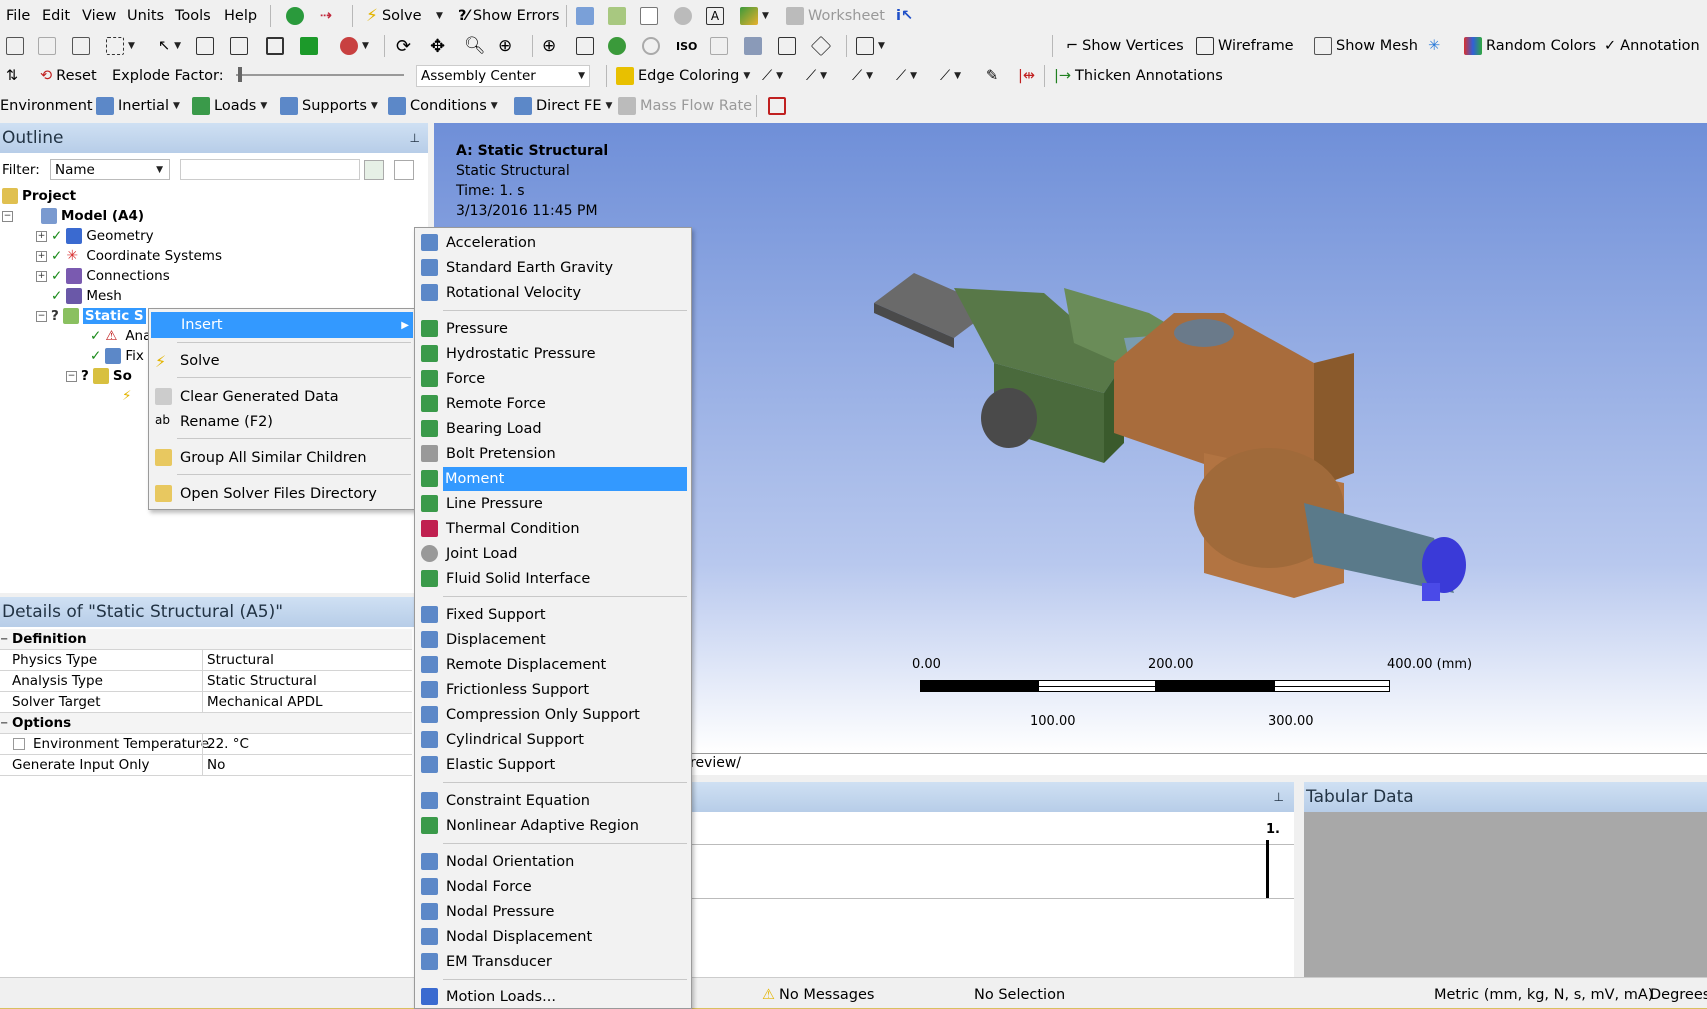 The image size is (1707, 1009). What do you see at coordinates (553, 268) in the screenshot?
I see `menu-standard-gravity: Standard Earth Gravity` at bounding box center [553, 268].